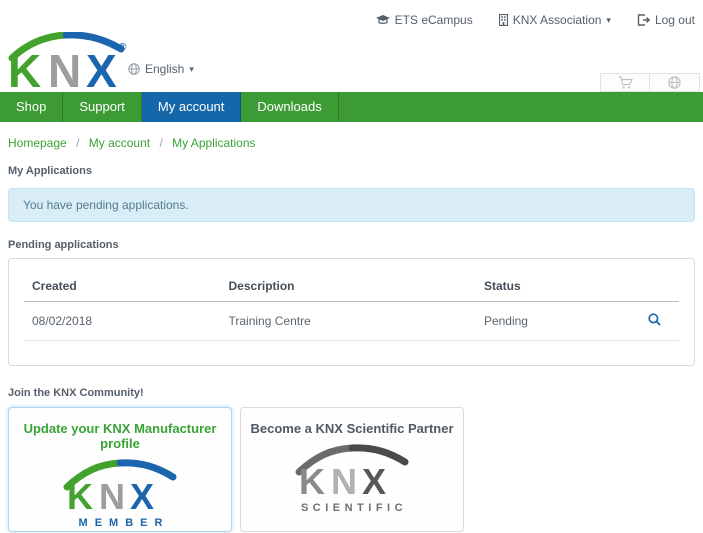  Describe the element at coordinates (351, 205) in the screenshot. I see `info-alert: You have pending applications.` at that location.